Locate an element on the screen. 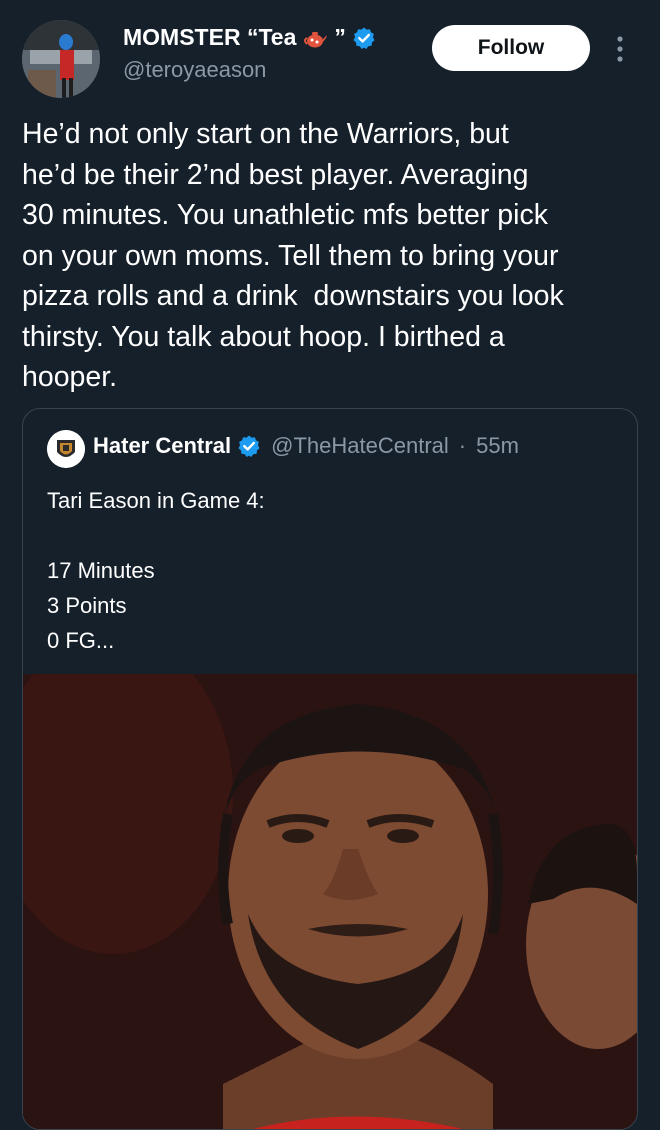 The height and width of the screenshot is (1130, 660). avatar-image is located at coordinates (61, 59).